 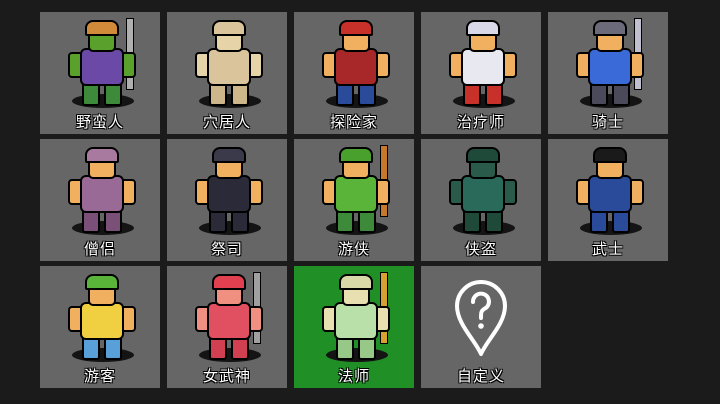 What do you see at coordinates (100, 64) in the screenshot?
I see `barbarian-sprite` at bounding box center [100, 64].